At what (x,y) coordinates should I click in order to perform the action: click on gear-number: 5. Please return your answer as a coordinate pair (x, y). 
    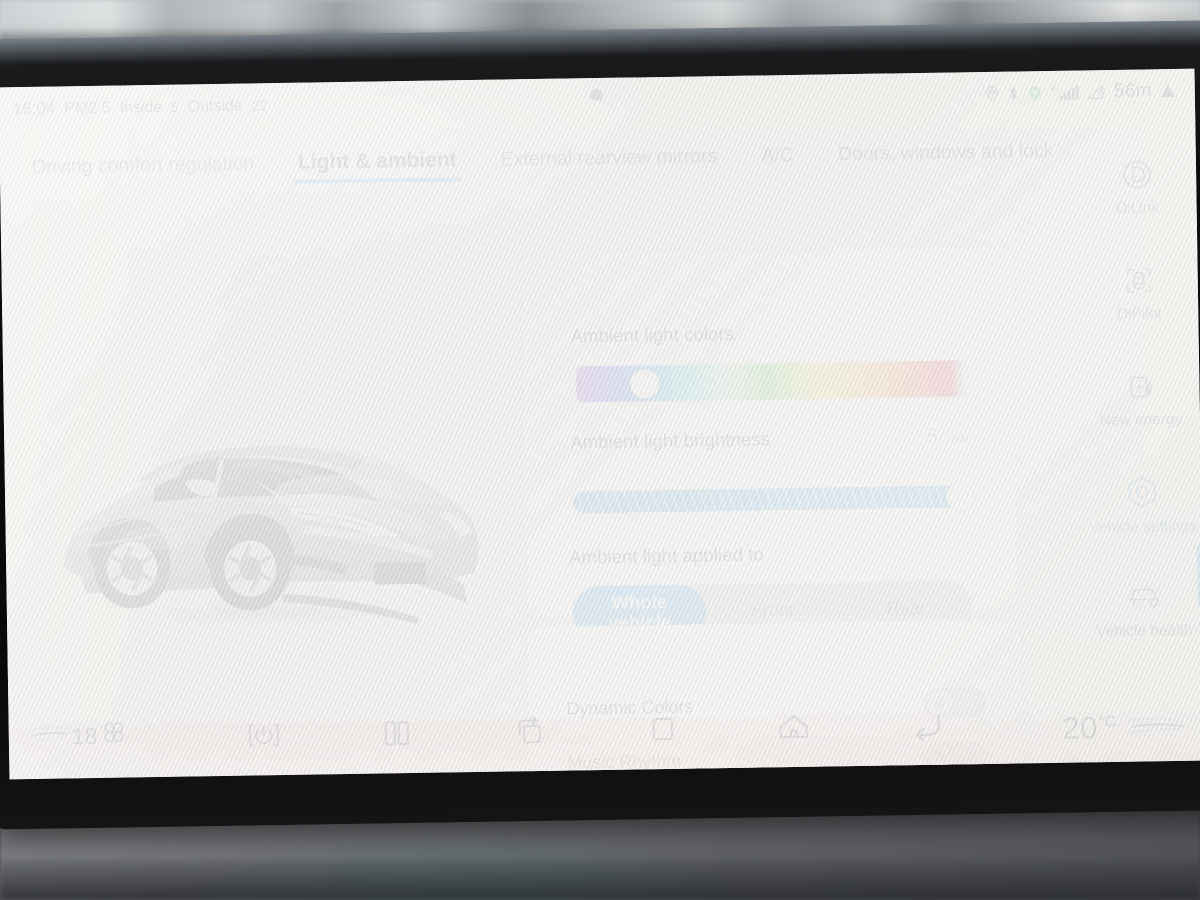
    Looking at the image, I should click on (932, 436).